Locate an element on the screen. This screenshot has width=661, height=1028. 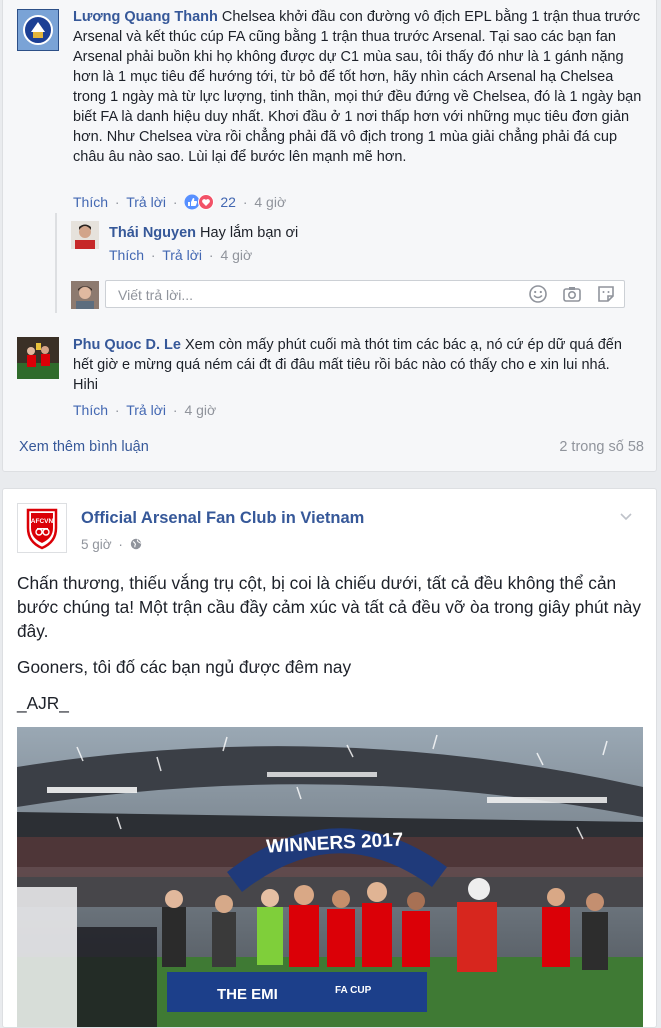
chelsea-crest-icon is located at coordinates (38, 30).